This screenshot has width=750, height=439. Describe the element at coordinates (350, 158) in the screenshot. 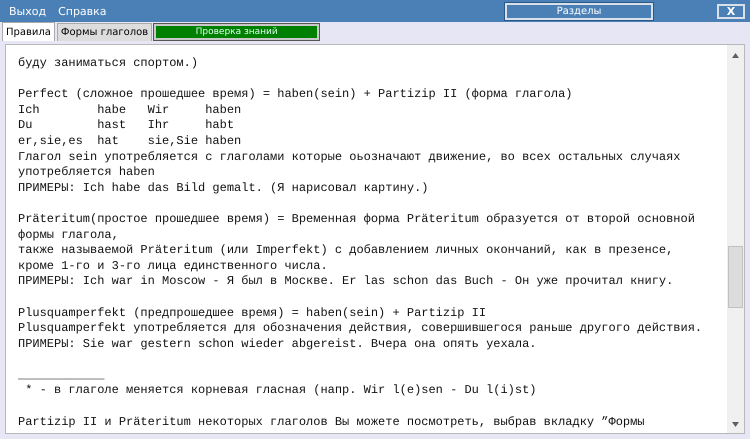

I see `text-line: Глагол sein употребляется с глаголами которые оьозначают движение, во всех остальных случаях` at that location.